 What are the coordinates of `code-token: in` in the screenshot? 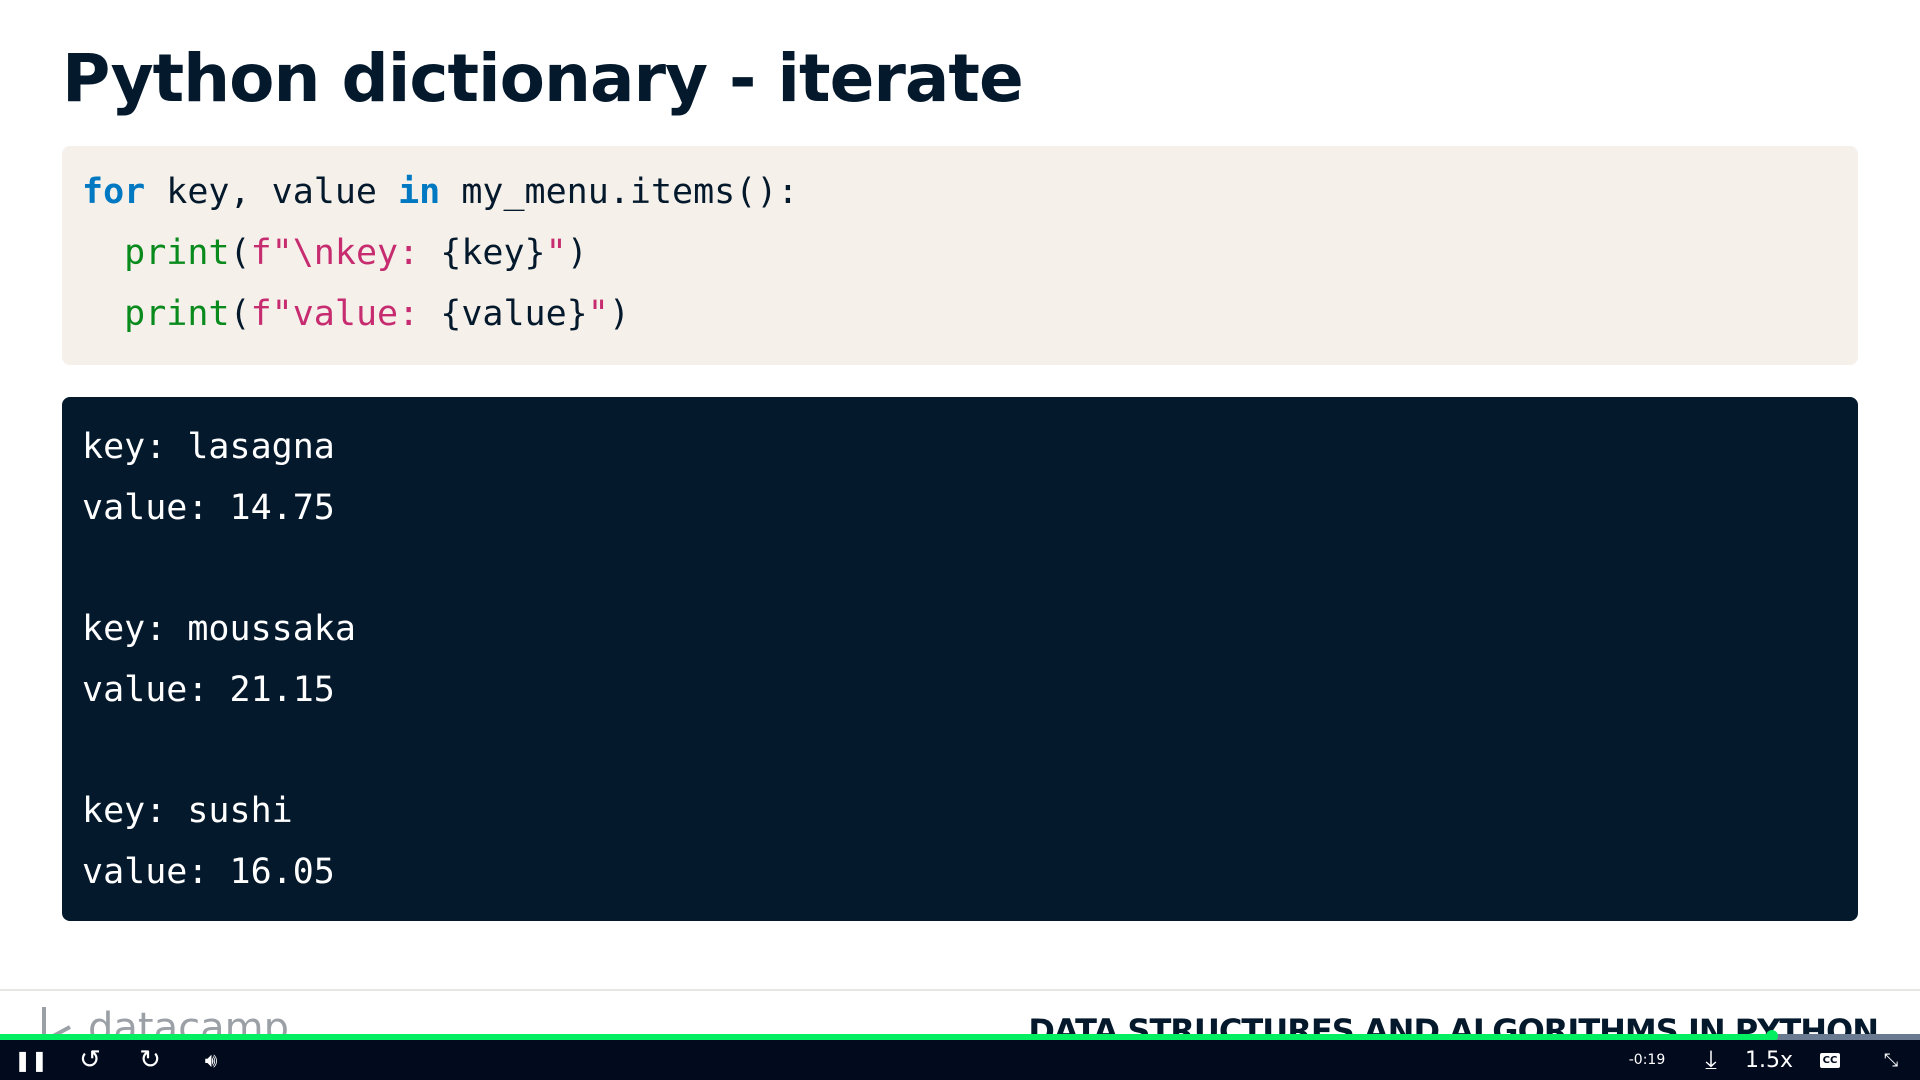 It's located at (419, 192).